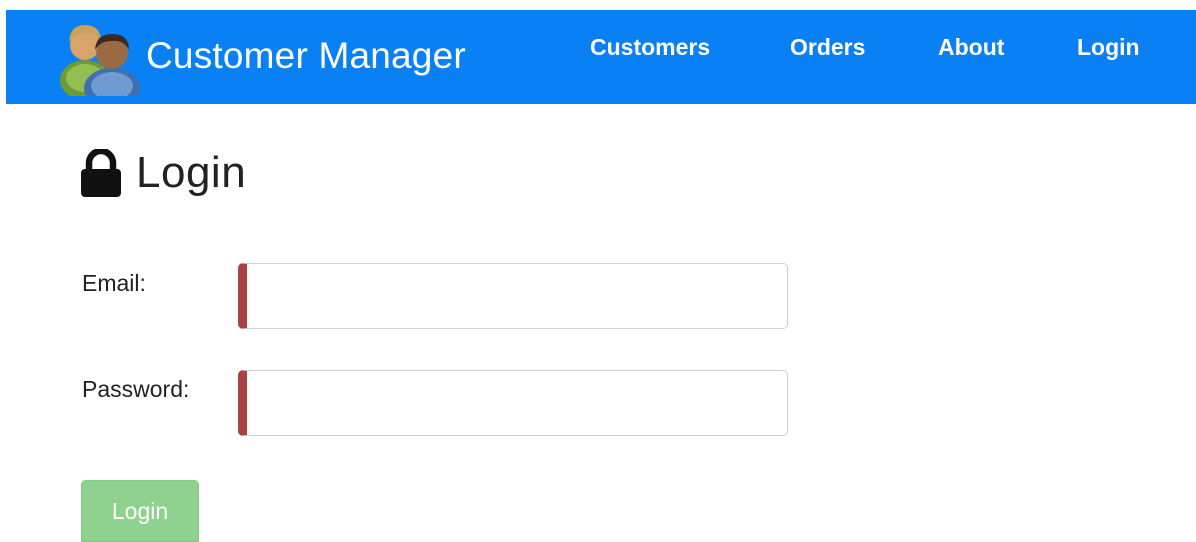 The image size is (1196, 542). What do you see at coordinates (306, 55) in the screenshot?
I see `brand-title: Customer Manager` at bounding box center [306, 55].